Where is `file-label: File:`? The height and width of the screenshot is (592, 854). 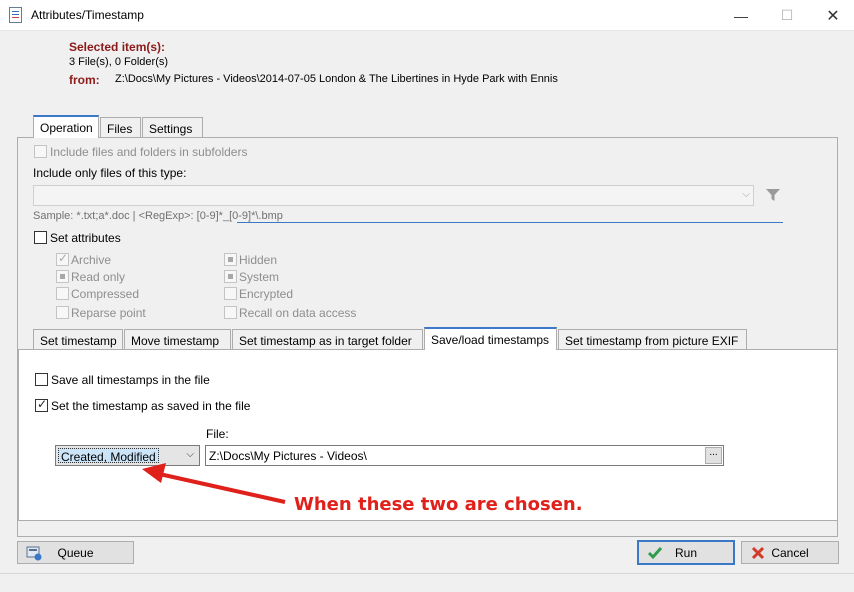
file-label: File: is located at coordinates (217, 434).